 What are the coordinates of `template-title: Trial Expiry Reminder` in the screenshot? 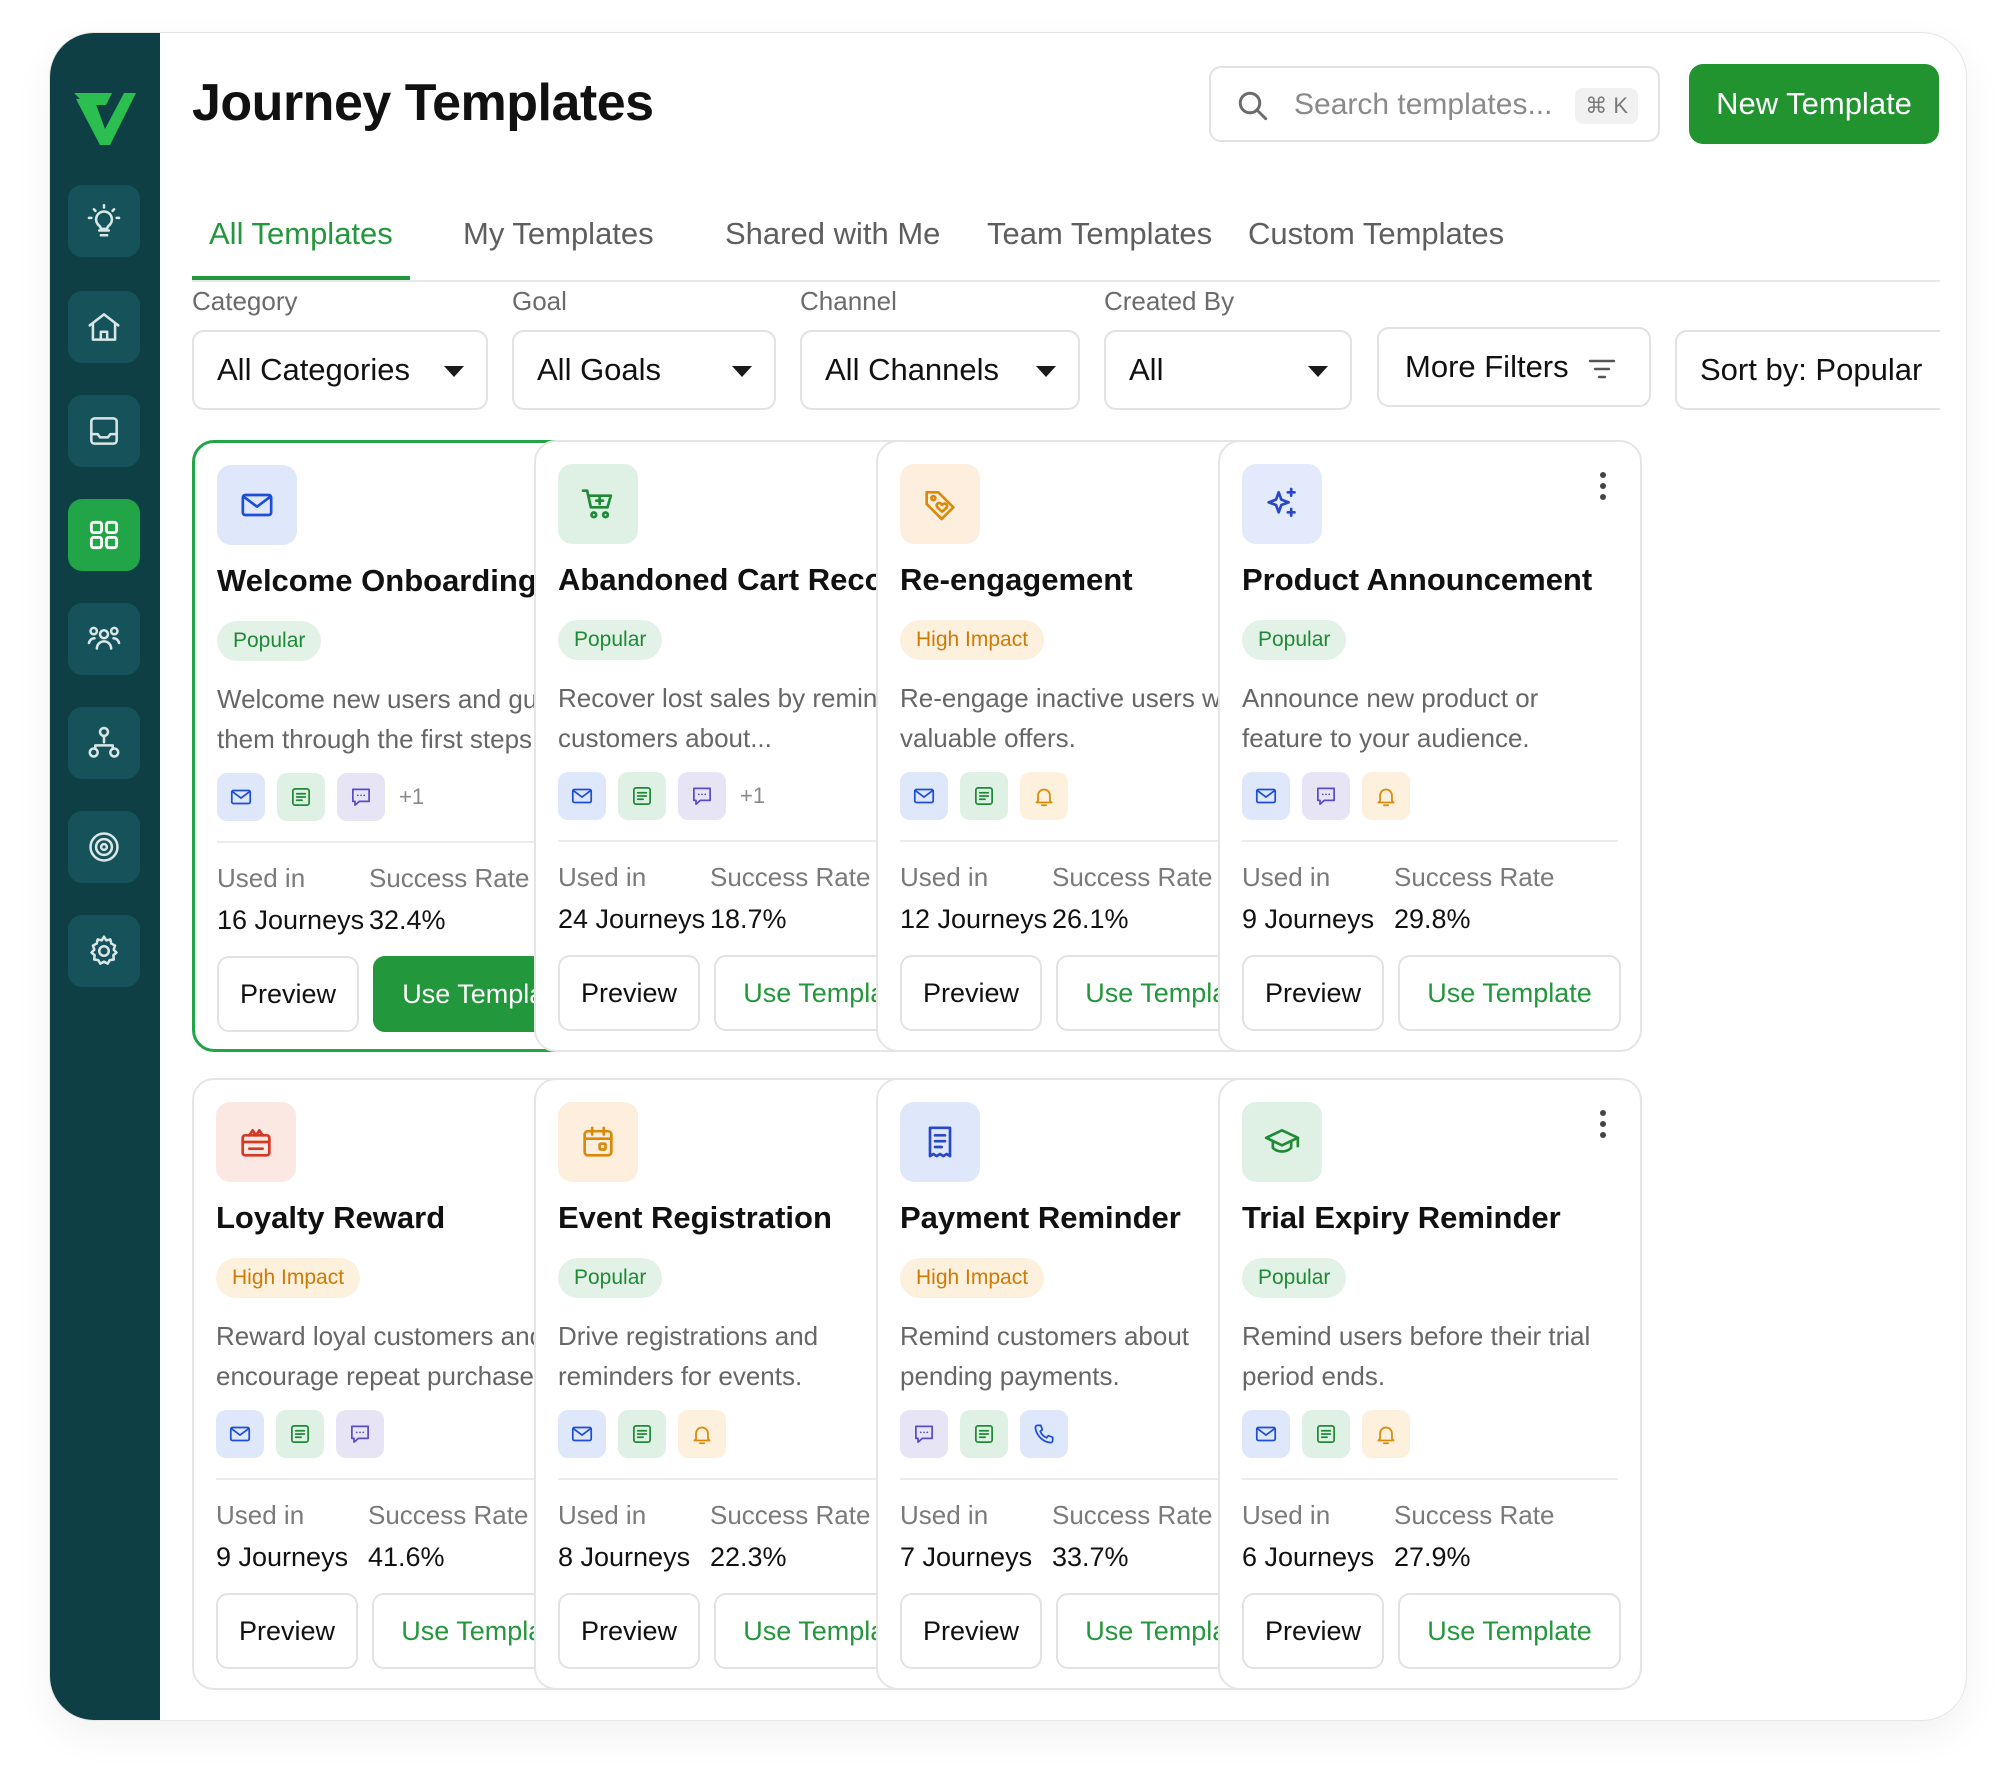 It's located at (1401, 1217).